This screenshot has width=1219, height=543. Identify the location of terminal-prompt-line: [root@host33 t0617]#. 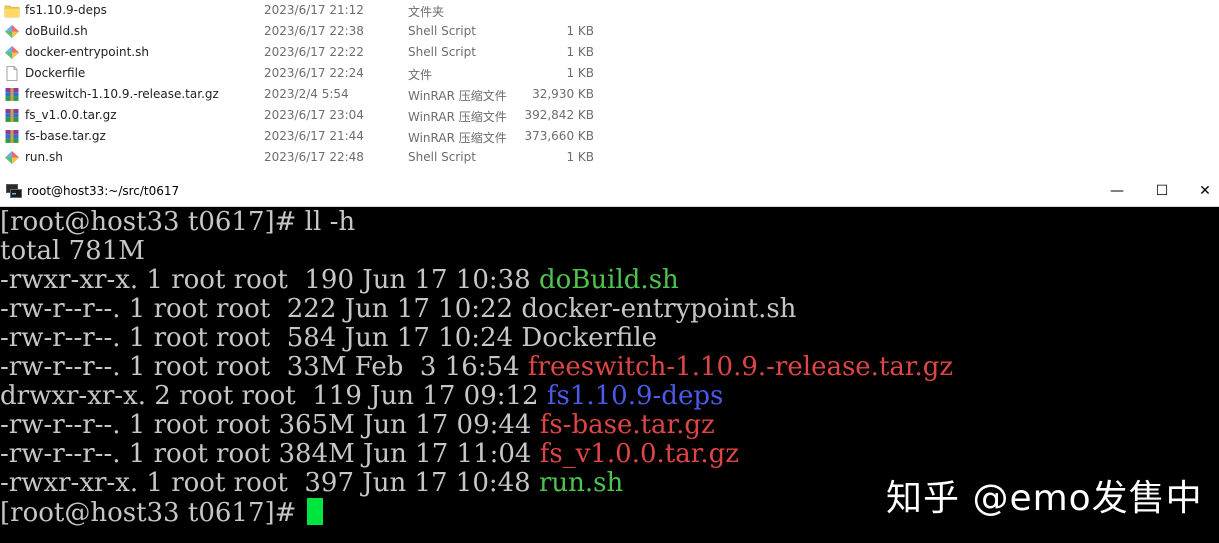
(161, 513).